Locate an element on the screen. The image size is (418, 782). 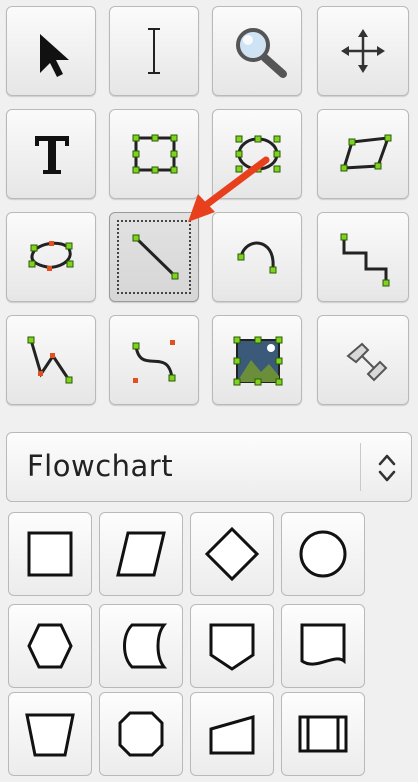
decision-shape is located at coordinates (232, 554).